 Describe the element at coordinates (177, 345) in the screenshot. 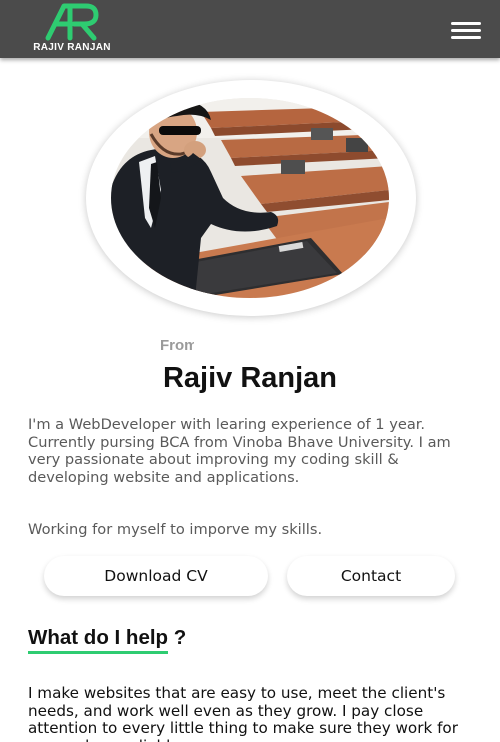

I see `typing-intro-text: From` at that location.